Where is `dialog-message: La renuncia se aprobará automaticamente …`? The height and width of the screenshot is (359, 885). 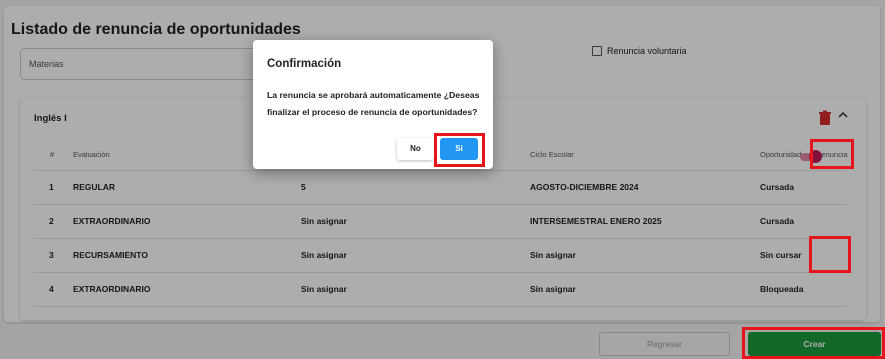 dialog-message: La renuncia se aprobará automaticamente … is located at coordinates (373, 103).